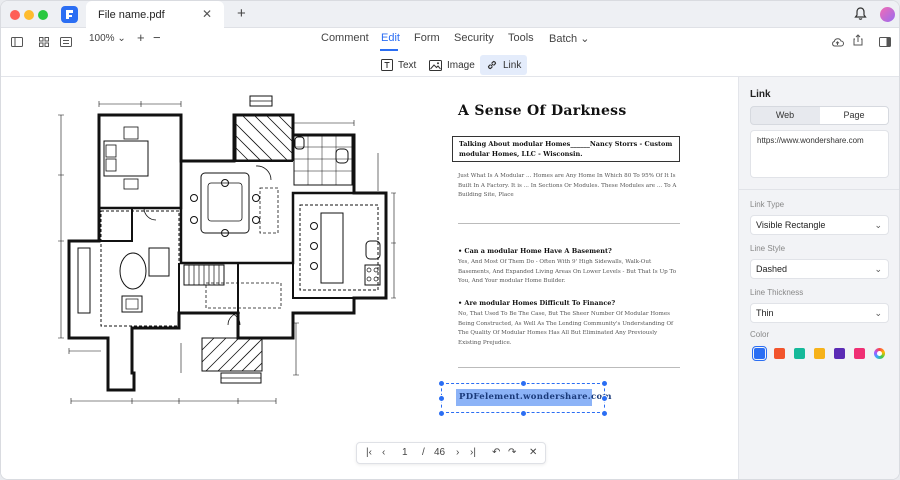  Describe the element at coordinates (450, 14) in the screenshot. I see `title-bar: File name.pdf ✕ +` at that location.